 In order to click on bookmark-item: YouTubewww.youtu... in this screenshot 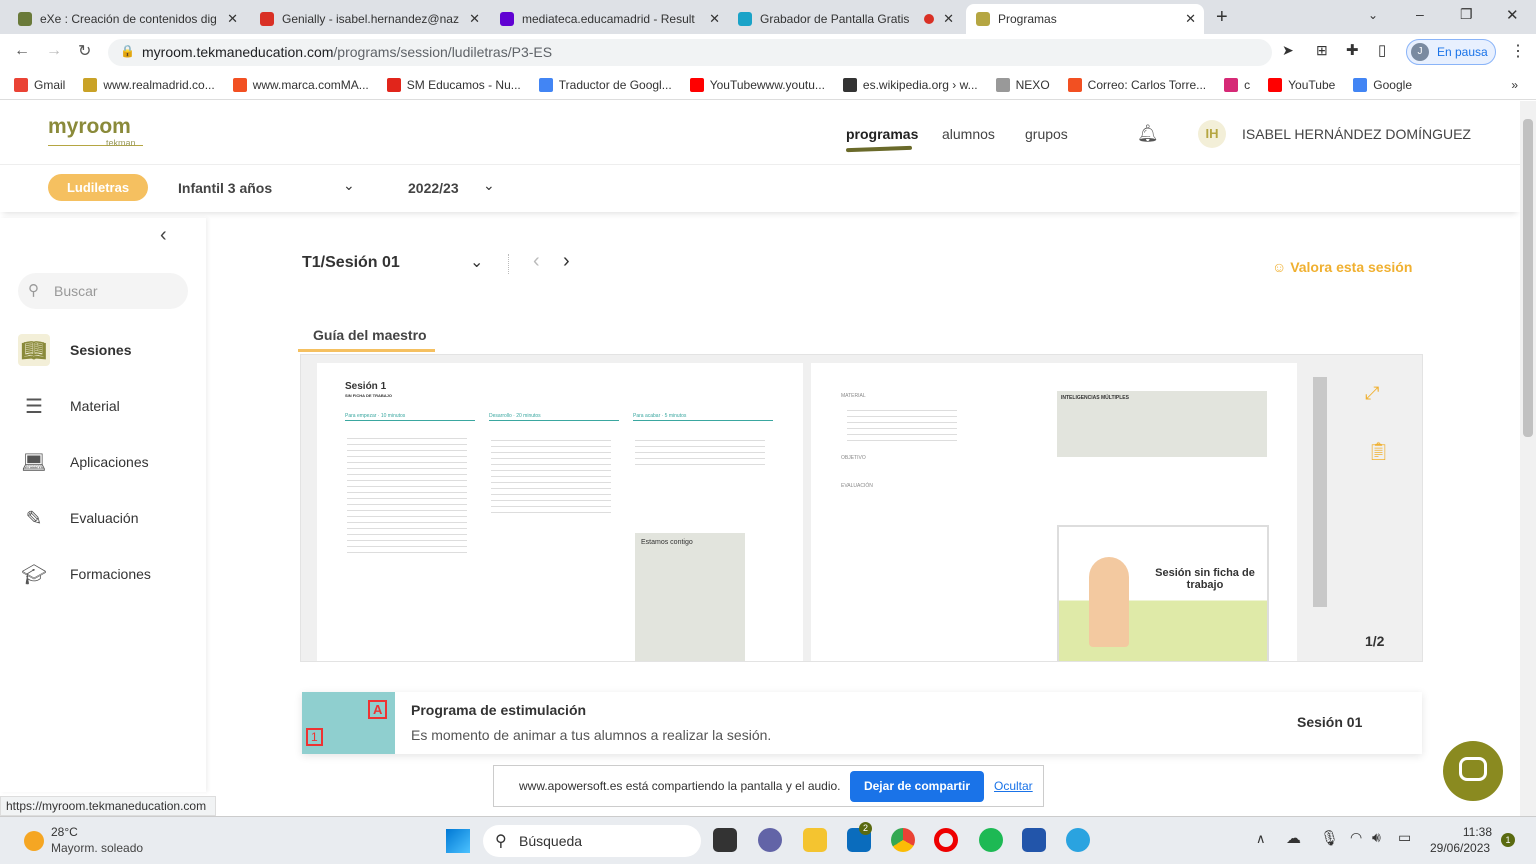, I will do `click(757, 84)`.